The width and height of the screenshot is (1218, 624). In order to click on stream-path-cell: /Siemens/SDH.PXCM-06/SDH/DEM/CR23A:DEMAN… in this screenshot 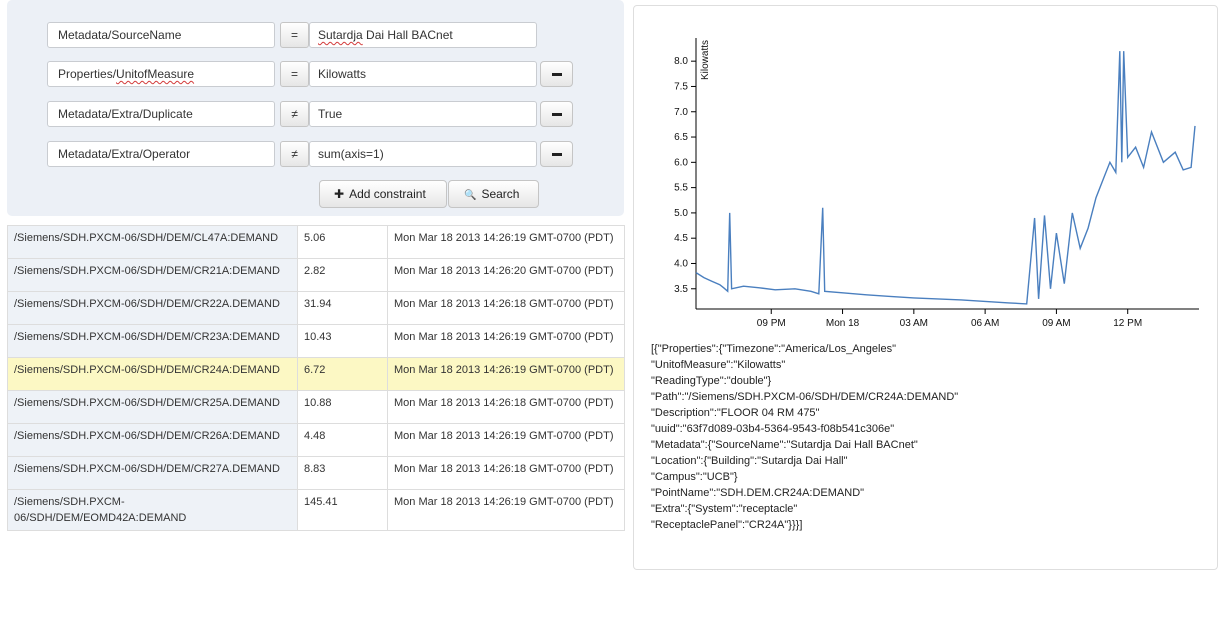, I will do `click(152, 341)`.